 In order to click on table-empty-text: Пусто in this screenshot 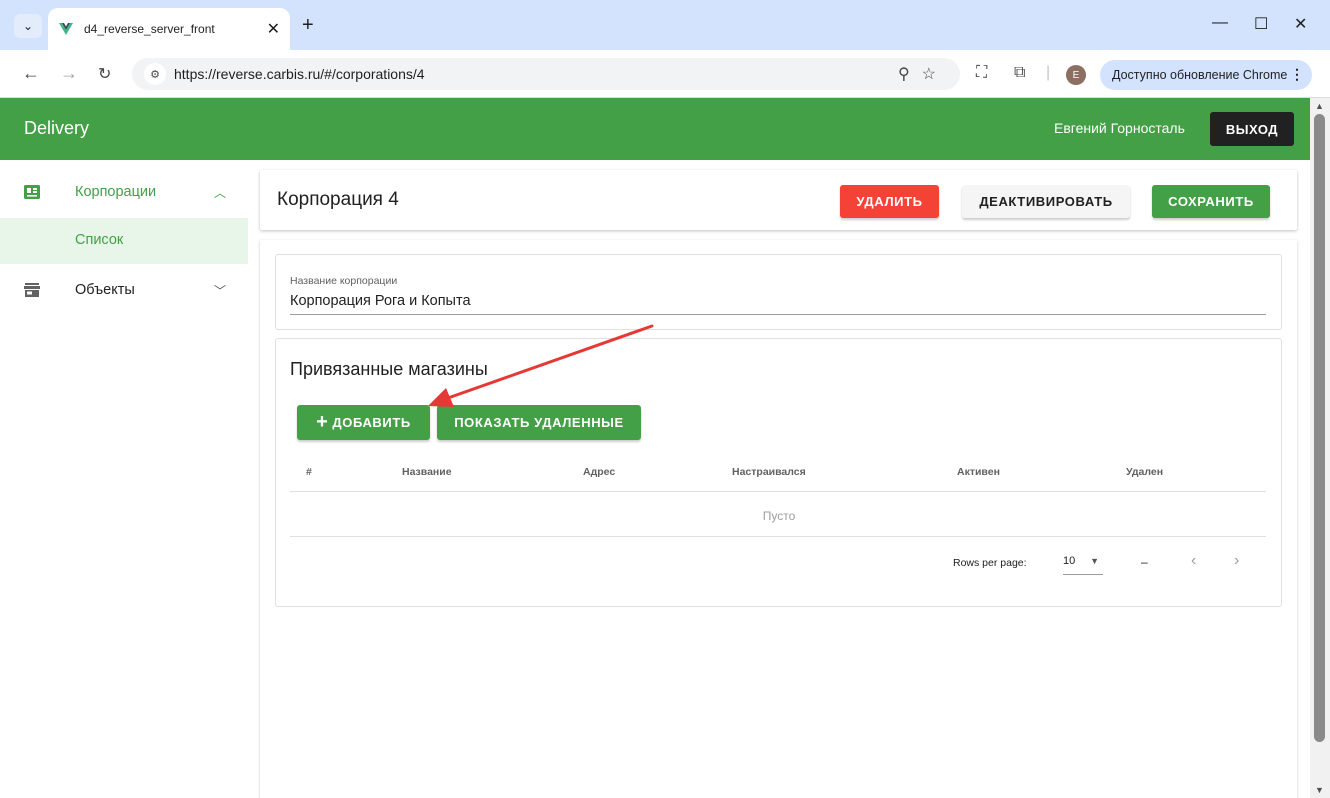, I will do `click(779, 516)`.